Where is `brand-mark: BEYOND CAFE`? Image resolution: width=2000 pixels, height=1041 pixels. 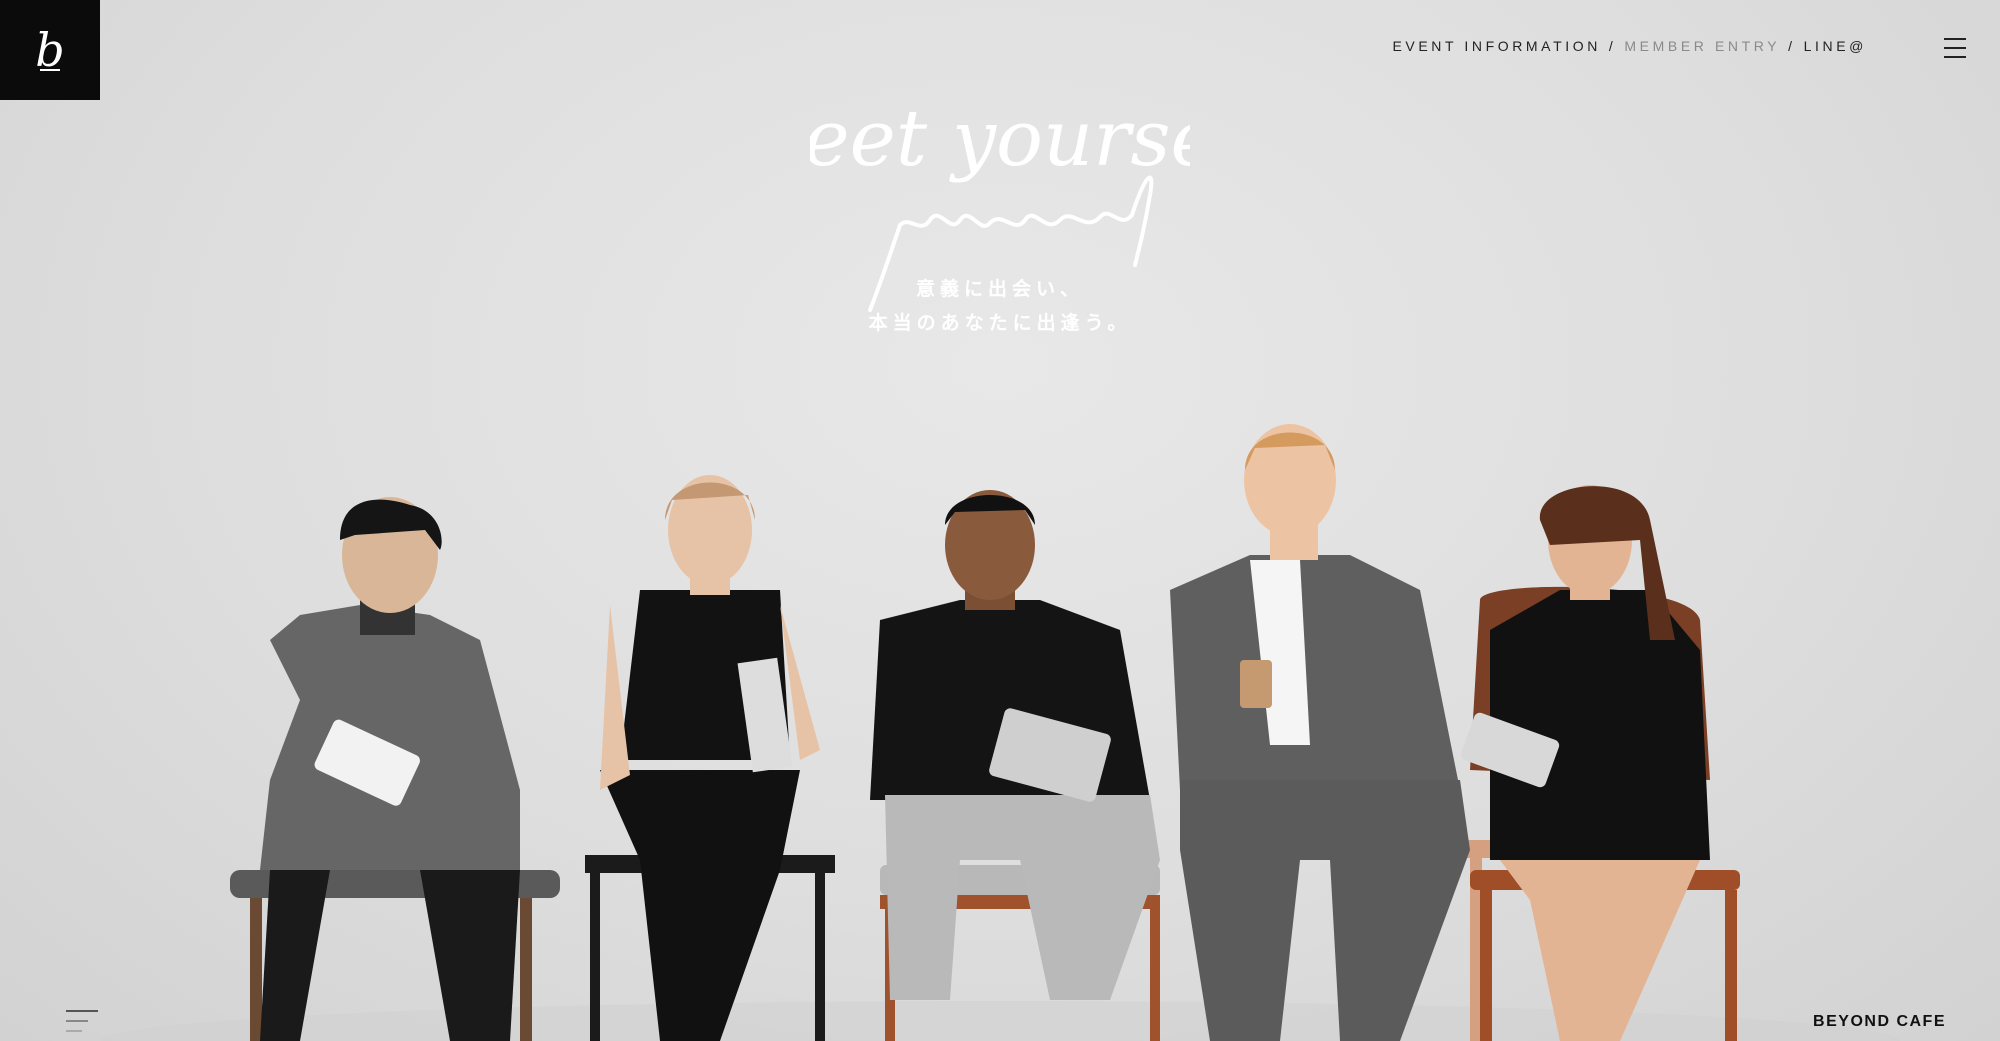 brand-mark: BEYOND CAFE is located at coordinates (1879, 1021).